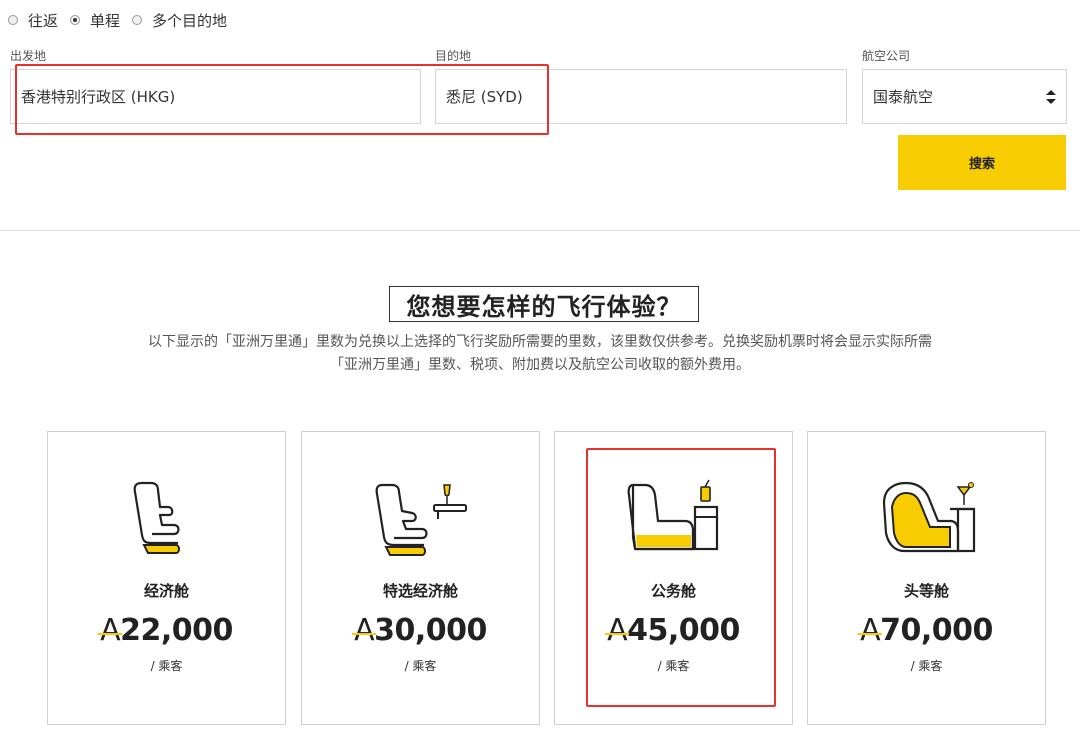 The image size is (1080, 738). Describe the element at coordinates (484, 97) in the screenshot. I see `destination-value: 悉尼 (SYD)` at that location.